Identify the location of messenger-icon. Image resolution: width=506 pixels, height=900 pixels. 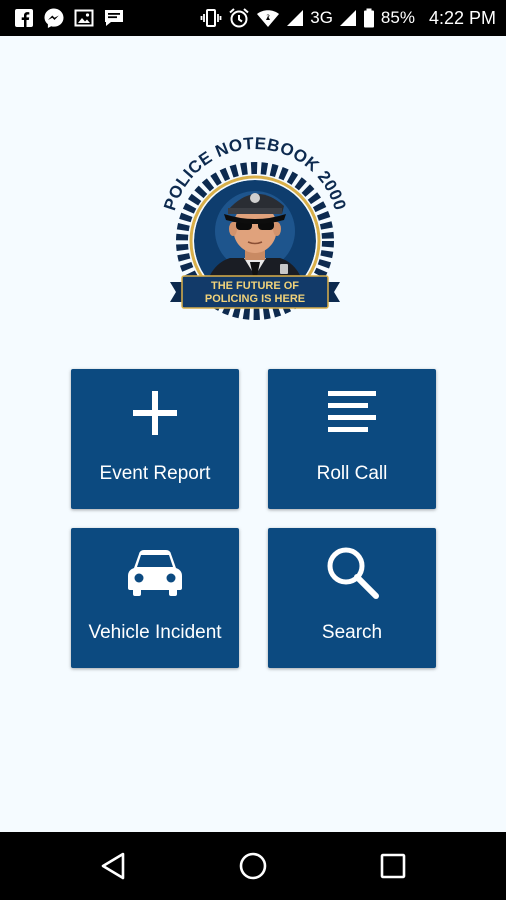
(54, 18).